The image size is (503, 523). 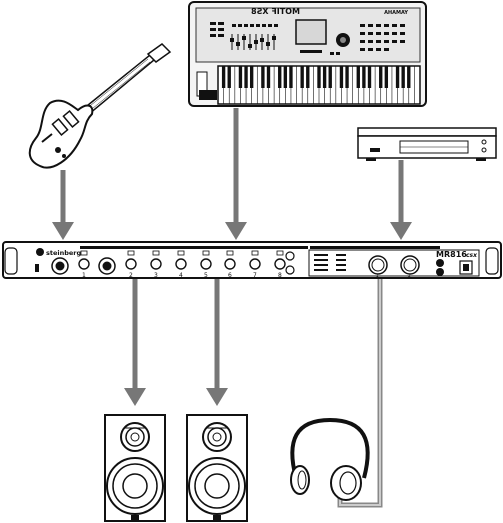 What do you see at coordinates (131, 275) in the screenshot?
I see `channel-number-label: 2` at bounding box center [131, 275].